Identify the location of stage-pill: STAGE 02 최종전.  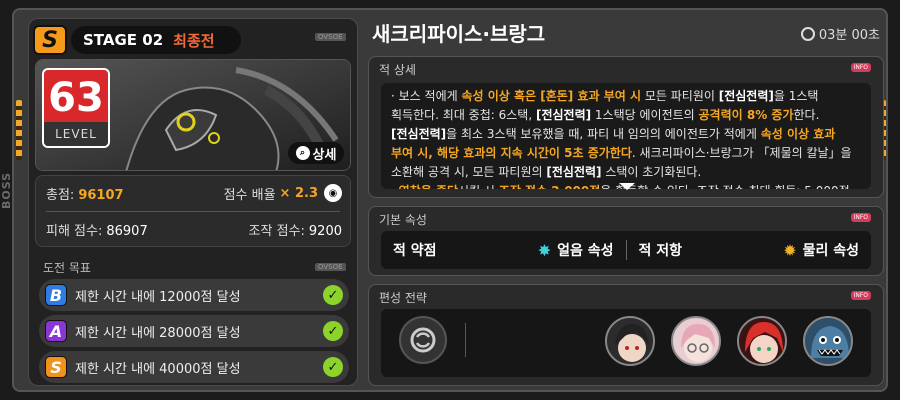
(156, 40).